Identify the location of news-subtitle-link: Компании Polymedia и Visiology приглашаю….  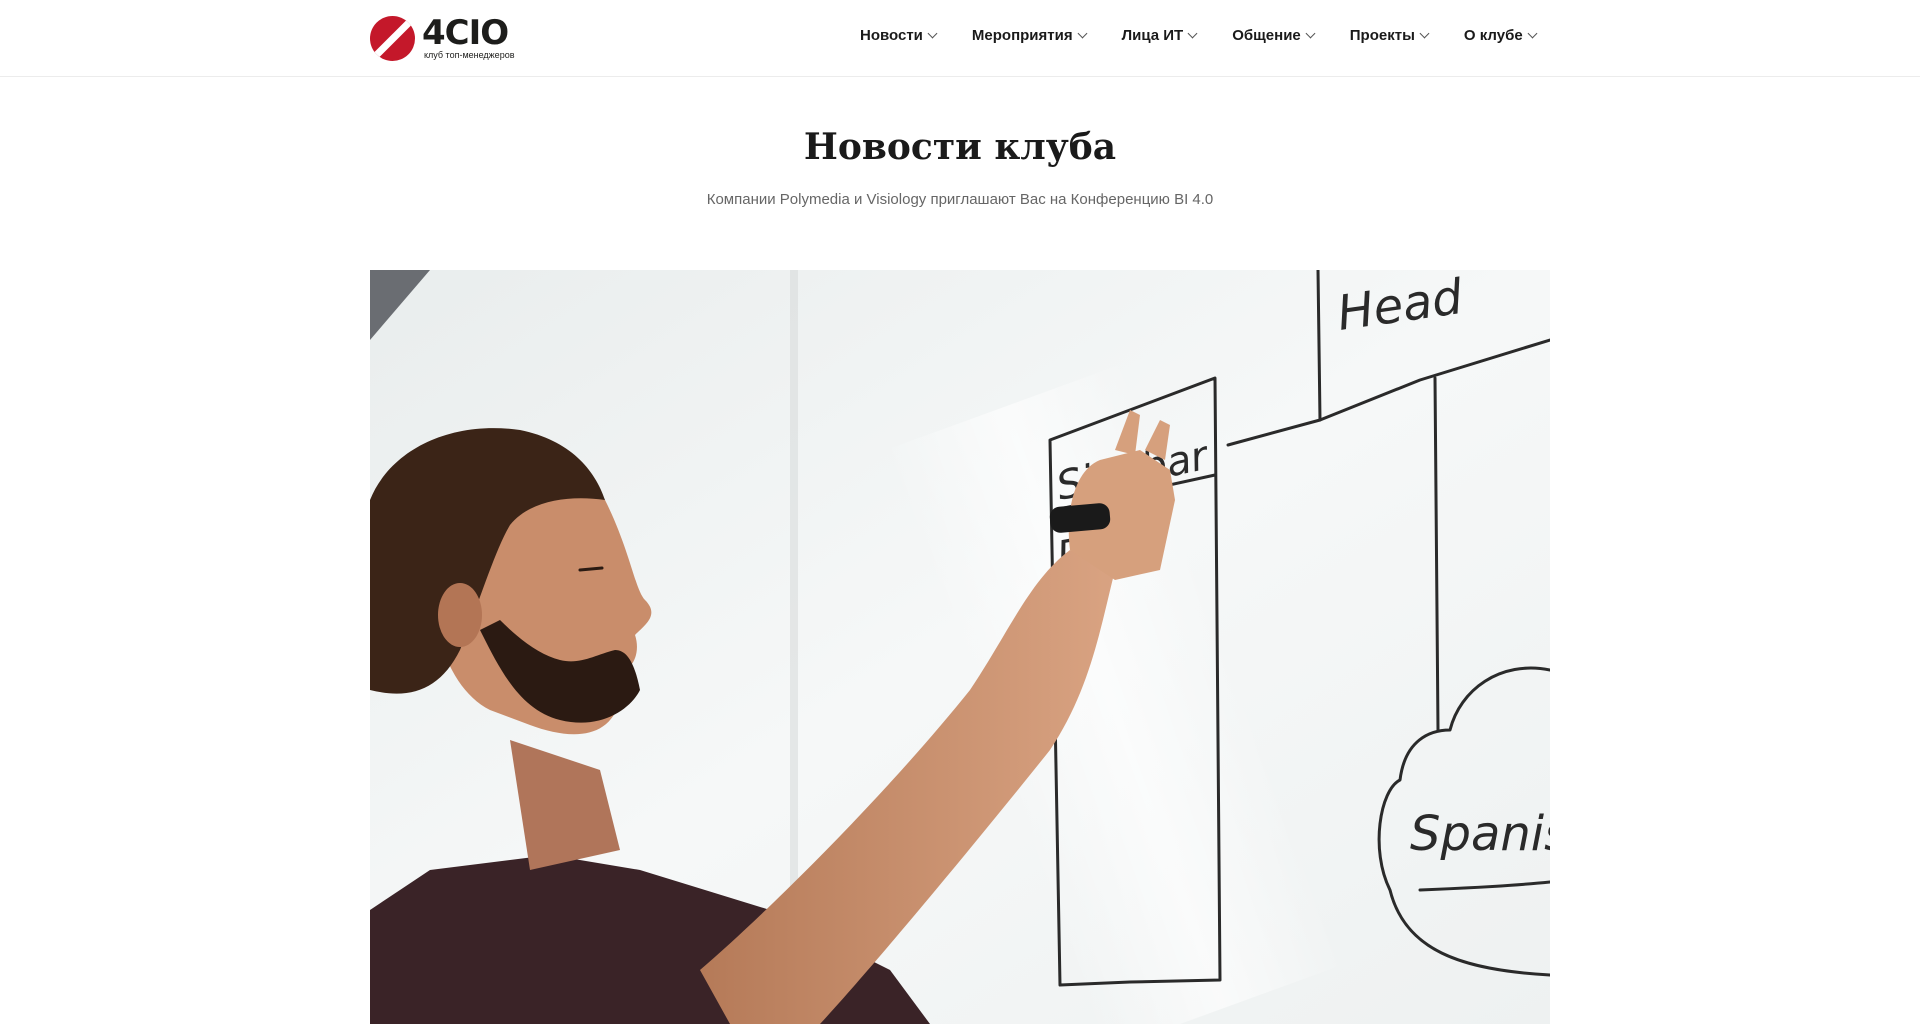
(960, 199).